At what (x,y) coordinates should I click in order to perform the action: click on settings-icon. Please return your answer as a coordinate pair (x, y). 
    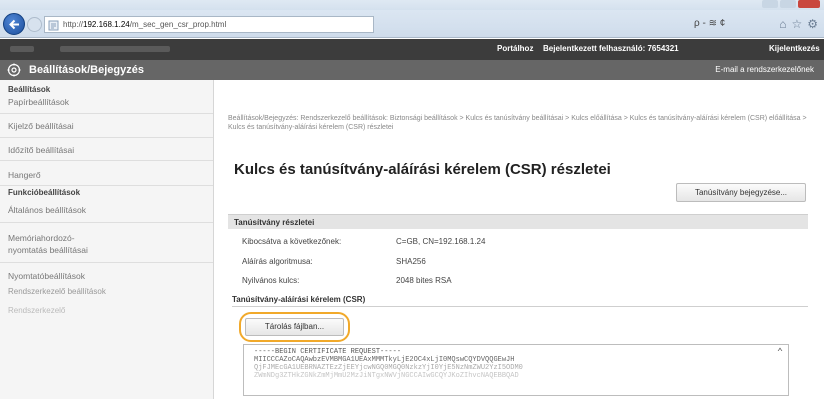
    Looking at the image, I should click on (14, 70).